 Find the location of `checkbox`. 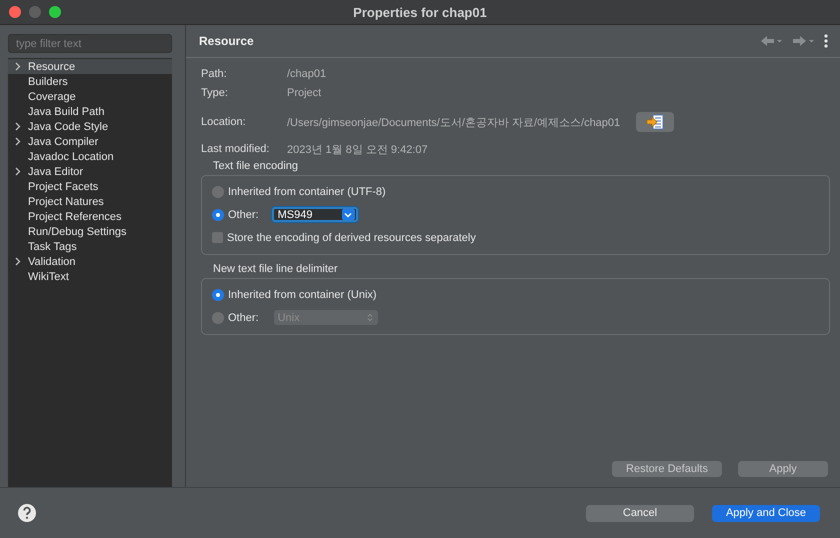

checkbox is located at coordinates (217, 237).